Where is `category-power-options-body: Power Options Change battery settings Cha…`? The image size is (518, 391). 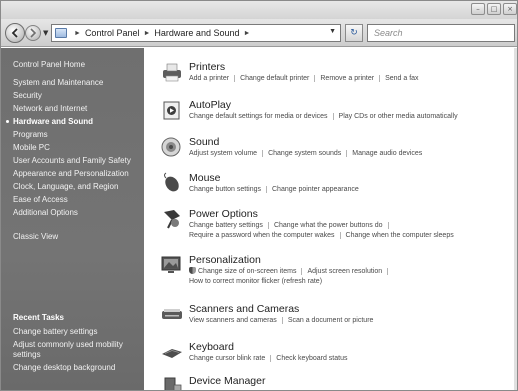
category-power-options-body: Power Options Change battery settings Cha… is located at coordinates (353, 224).